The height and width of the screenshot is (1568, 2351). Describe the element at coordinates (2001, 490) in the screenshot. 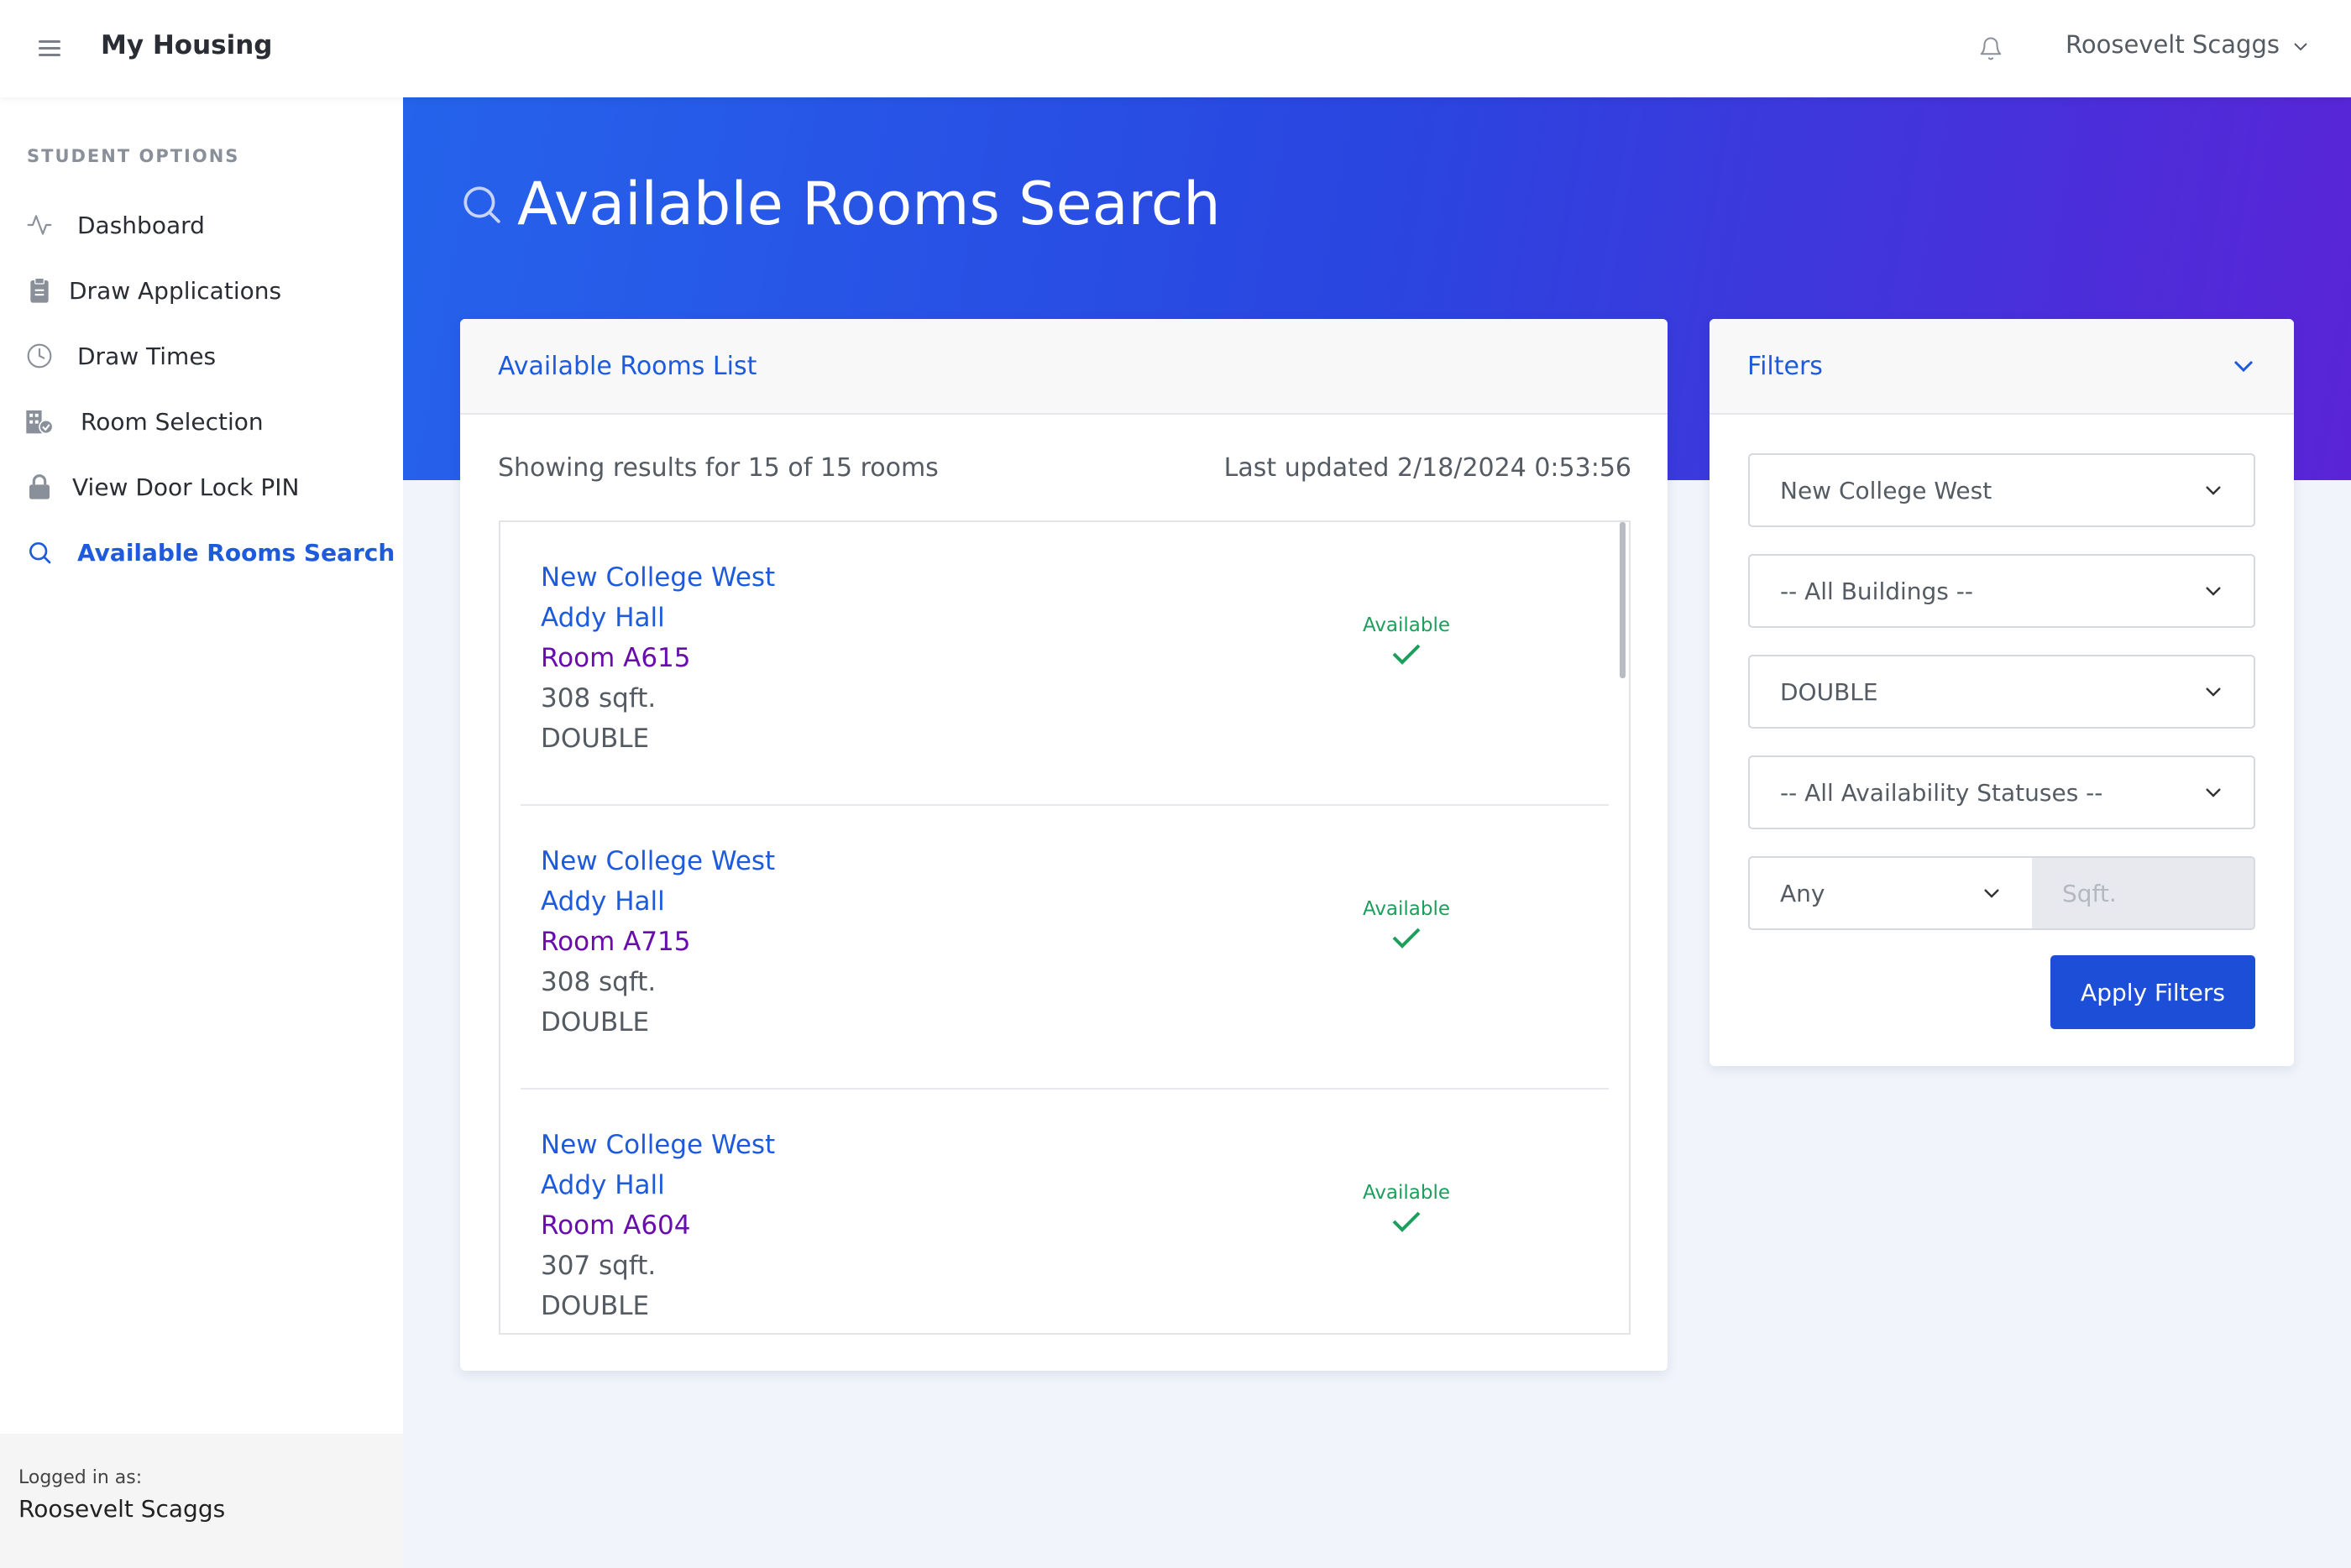

I see `campus-select: New College West` at that location.